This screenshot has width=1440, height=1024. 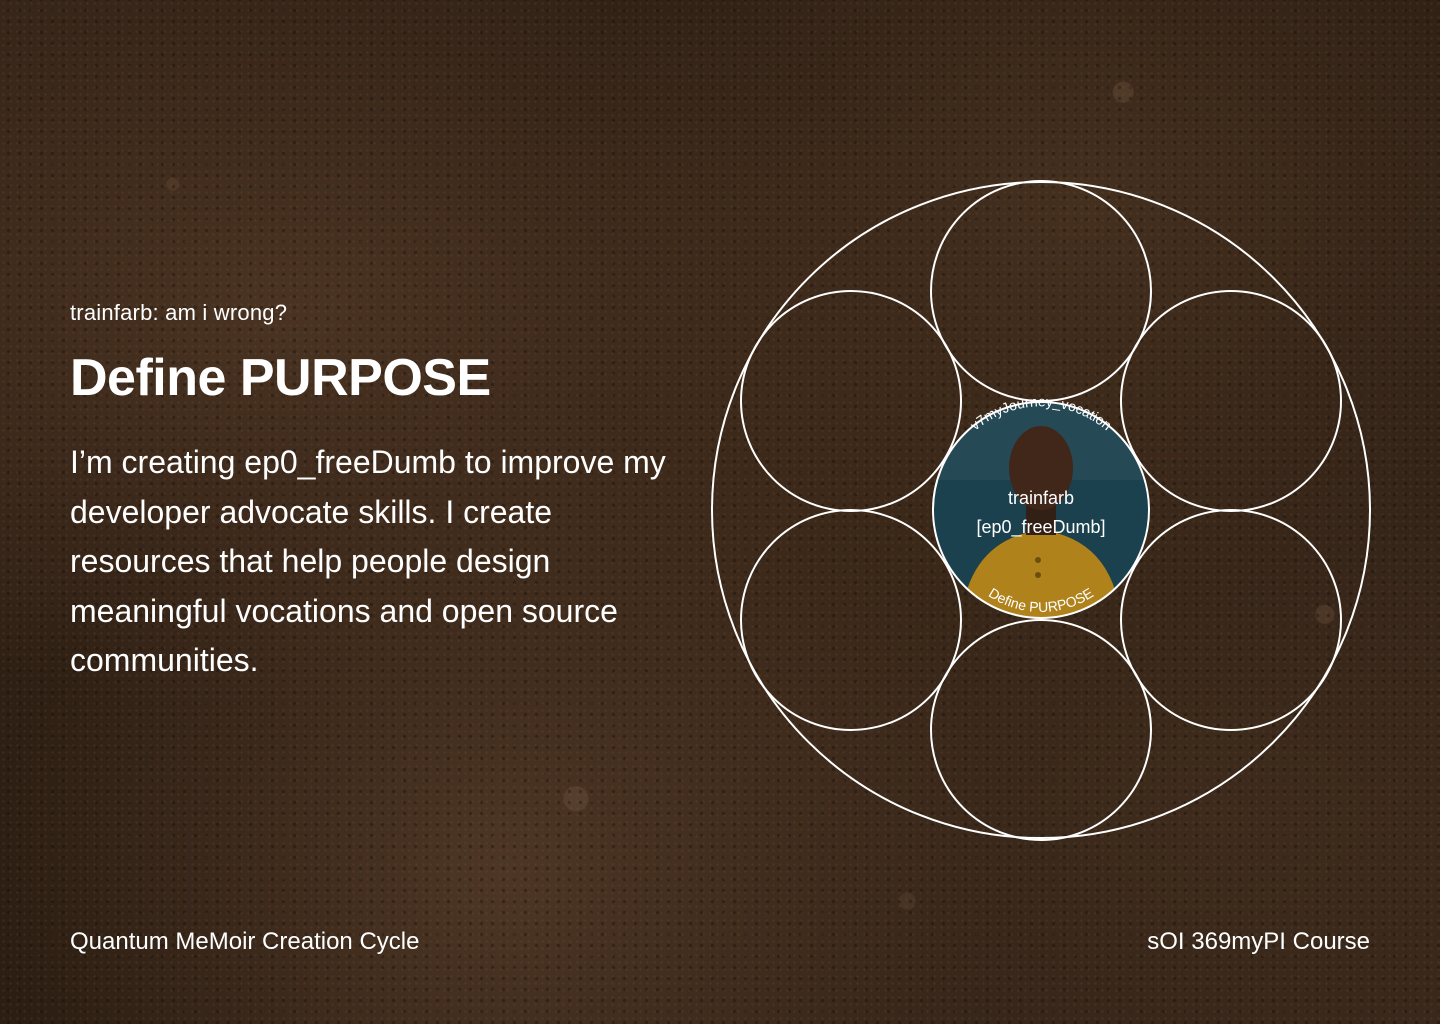 I want to click on petal-circle-lower-left, so click(x=851, y=620).